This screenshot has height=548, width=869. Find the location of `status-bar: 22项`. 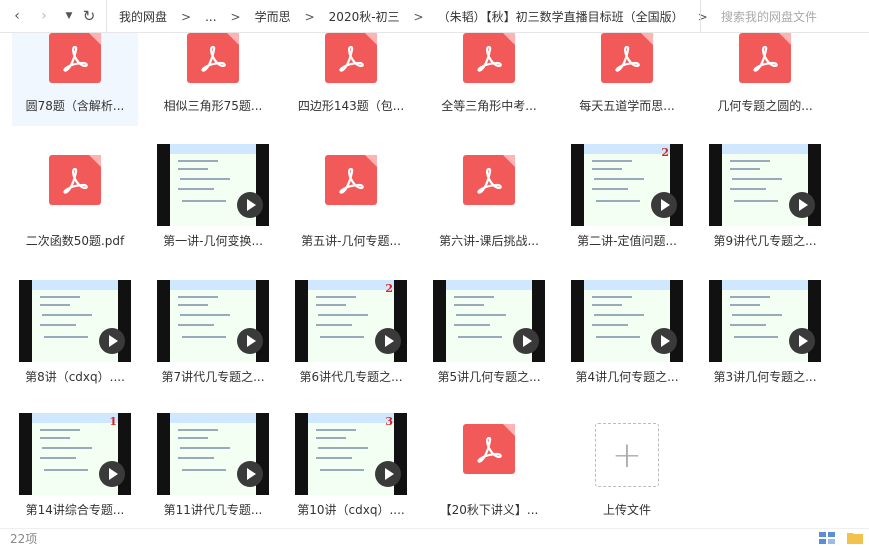

status-bar: 22项 is located at coordinates (434, 538).